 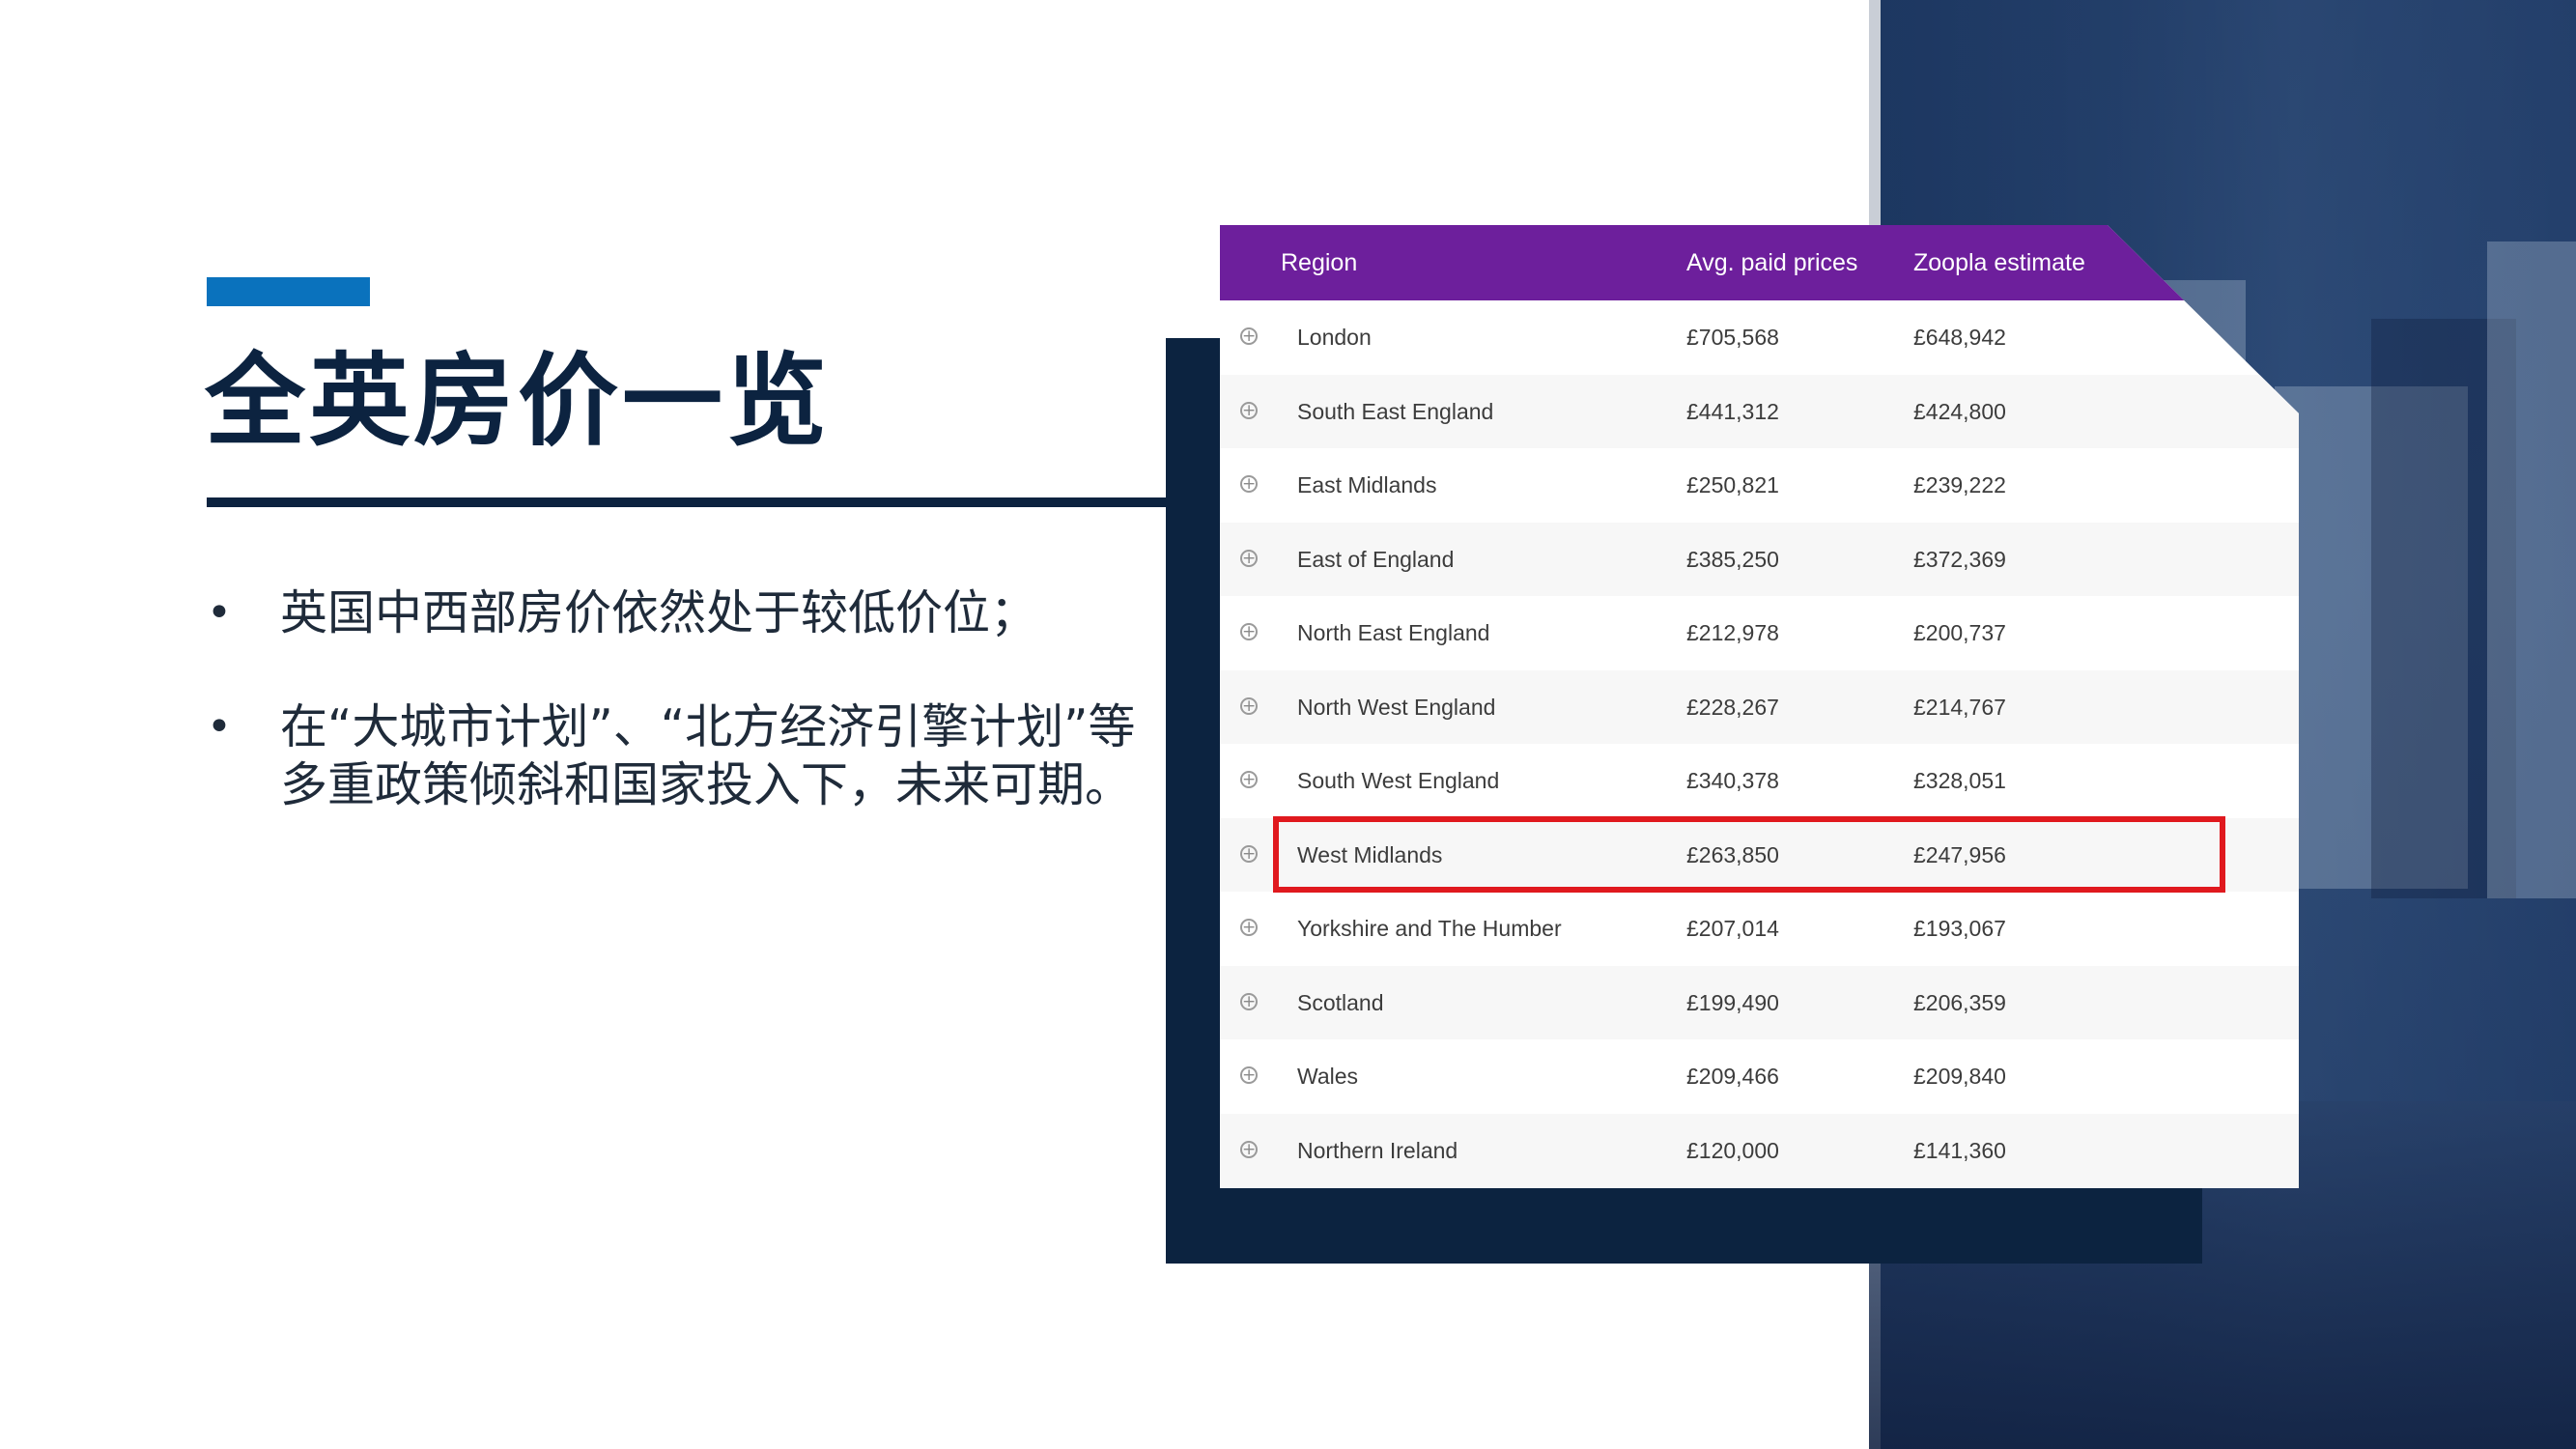 What do you see at coordinates (2531, 570) in the screenshot?
I see `building-silhouette` at bounding box center [2531, 570].